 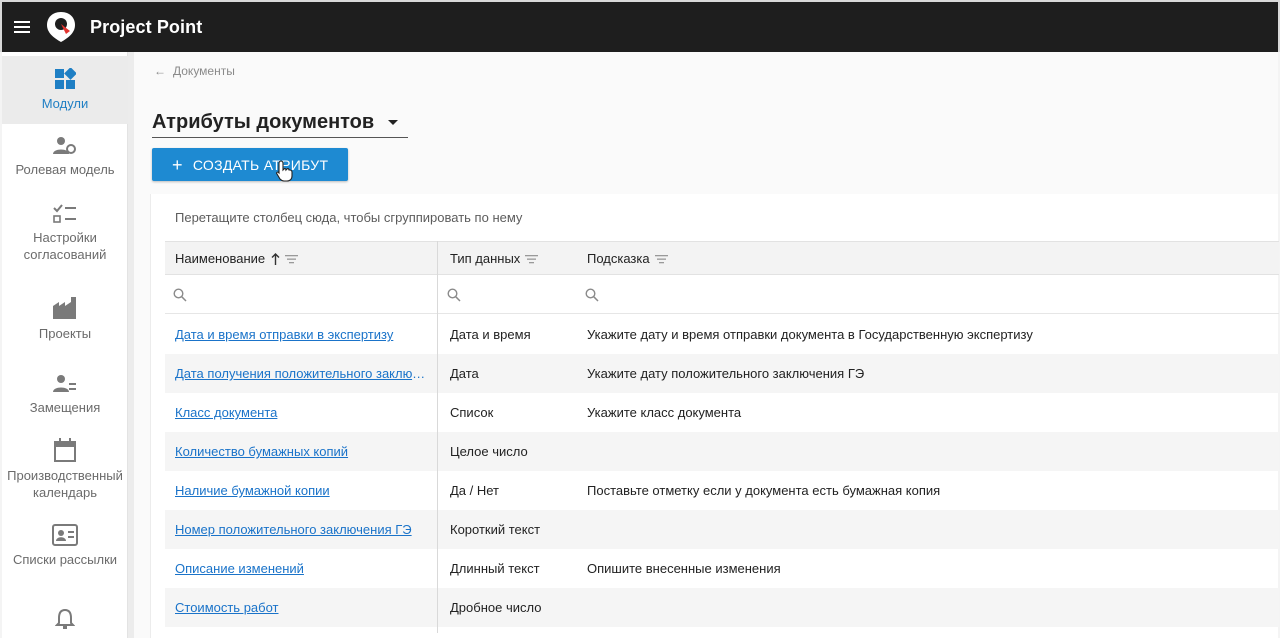 I want to click on data-type-cell: Да / Нет, so click(x=475, y=490).